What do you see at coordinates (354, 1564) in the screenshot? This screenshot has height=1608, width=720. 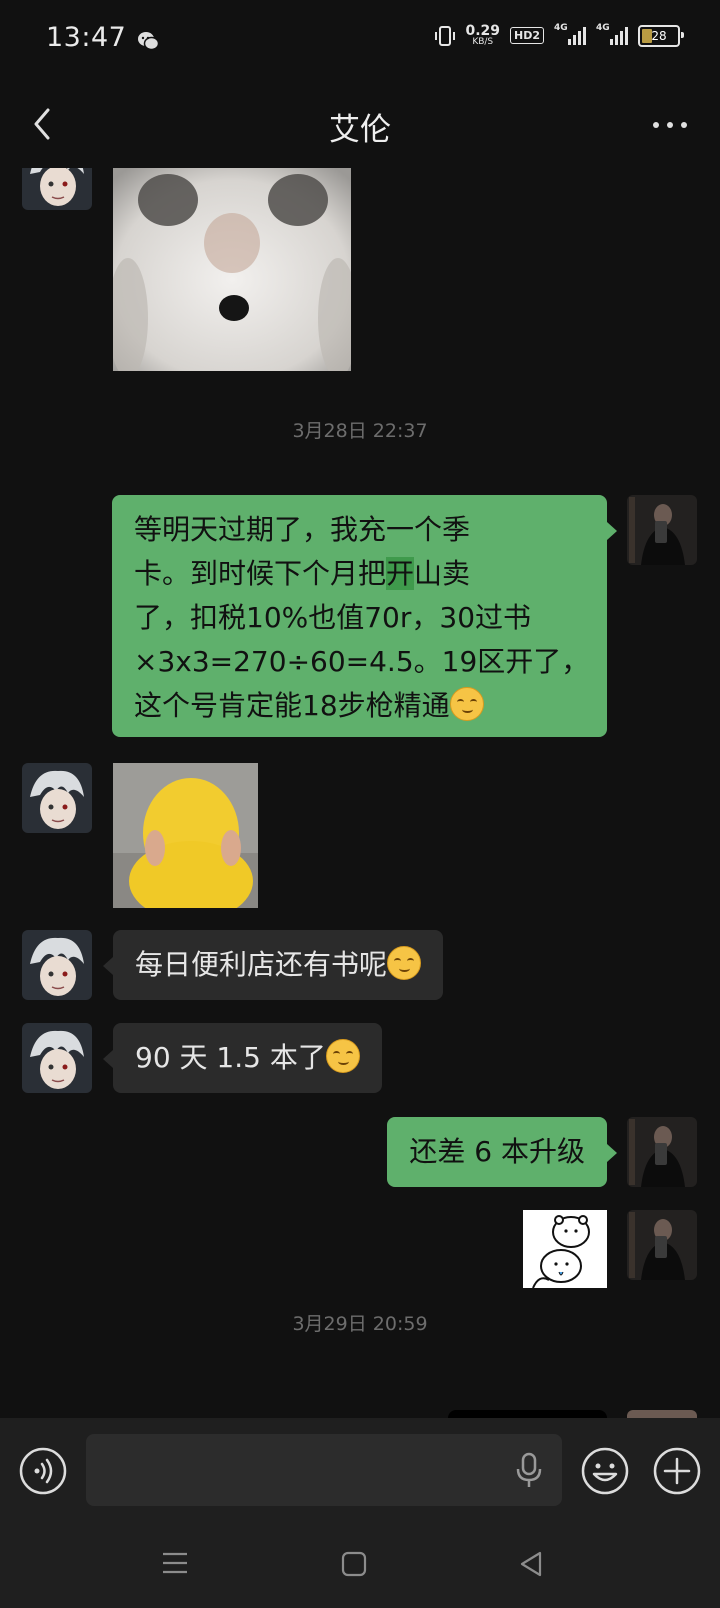 I see `home-icon` at bounding box center [354, 1564].